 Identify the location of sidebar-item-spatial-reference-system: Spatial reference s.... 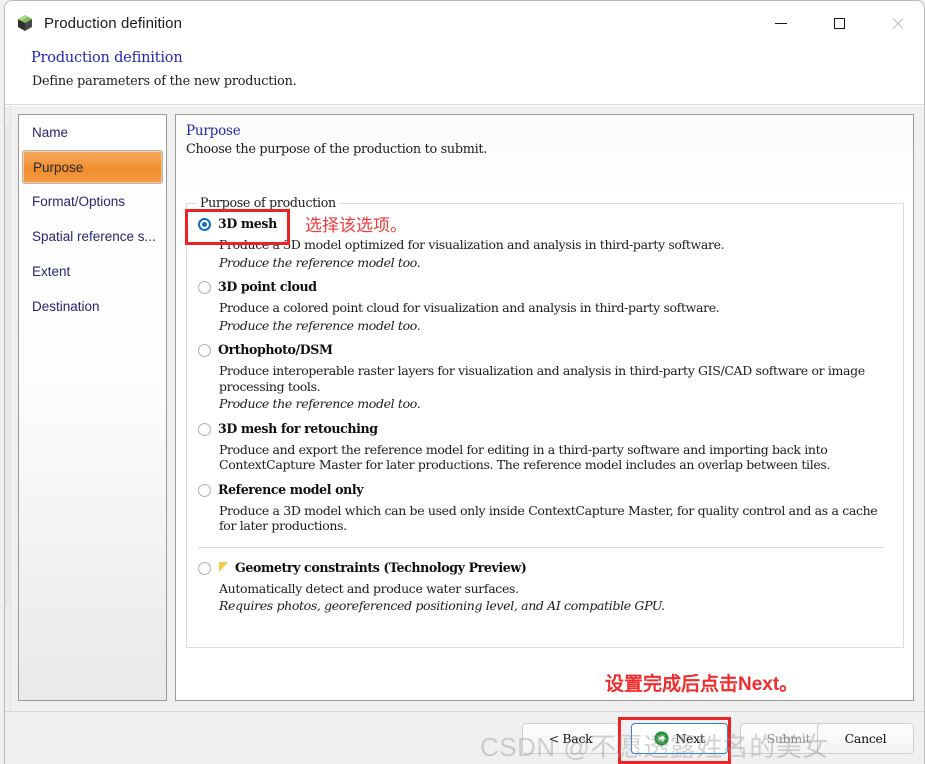
(92, 236).